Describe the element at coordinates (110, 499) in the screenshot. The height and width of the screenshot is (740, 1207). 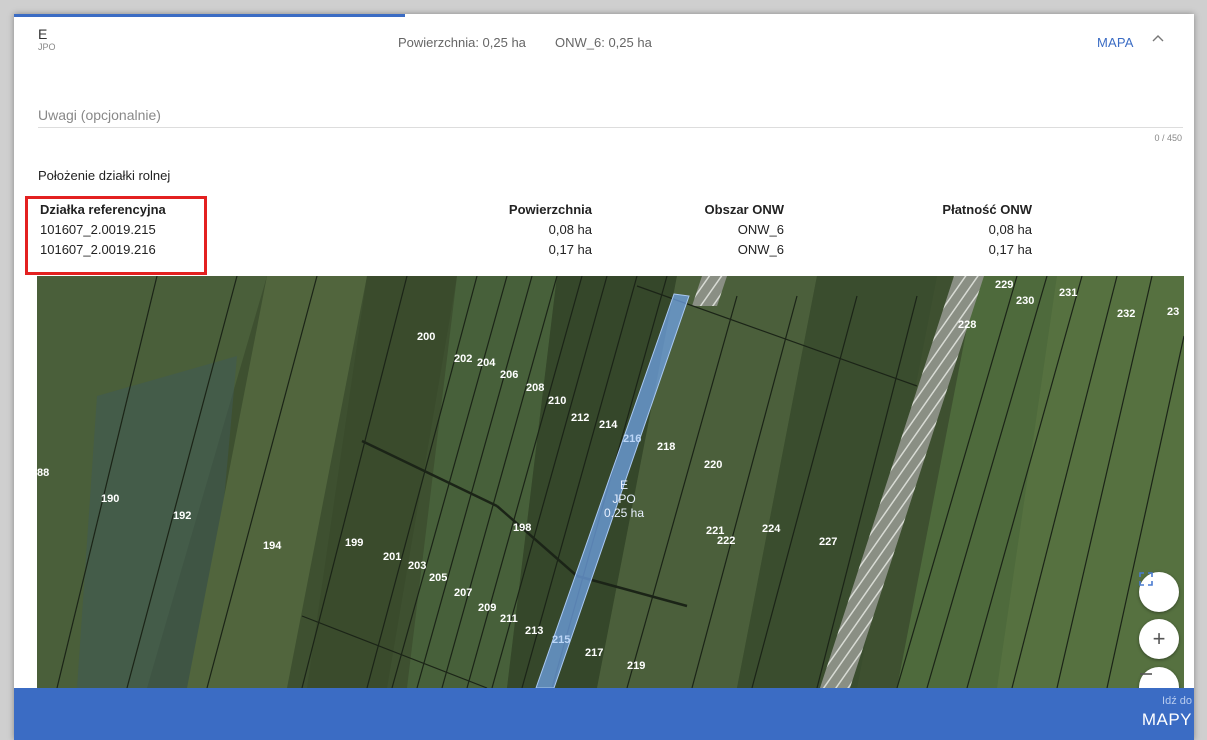
I see `parcel-number: 190` at that location.